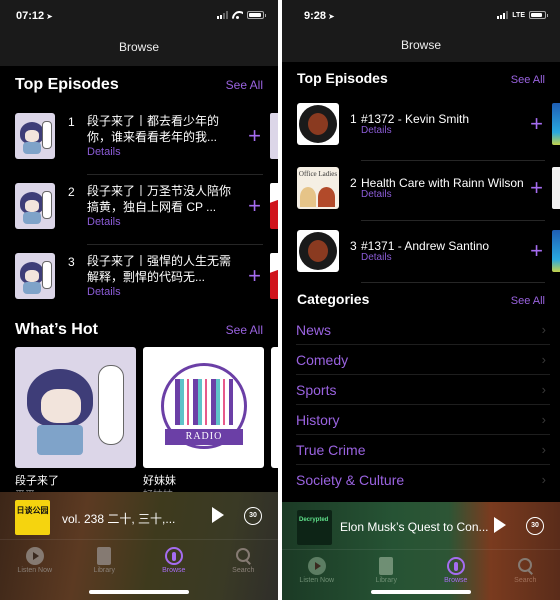 This screenshot has width=560, height=600. I want to click on category-label: True Crime, so click(331, 450).